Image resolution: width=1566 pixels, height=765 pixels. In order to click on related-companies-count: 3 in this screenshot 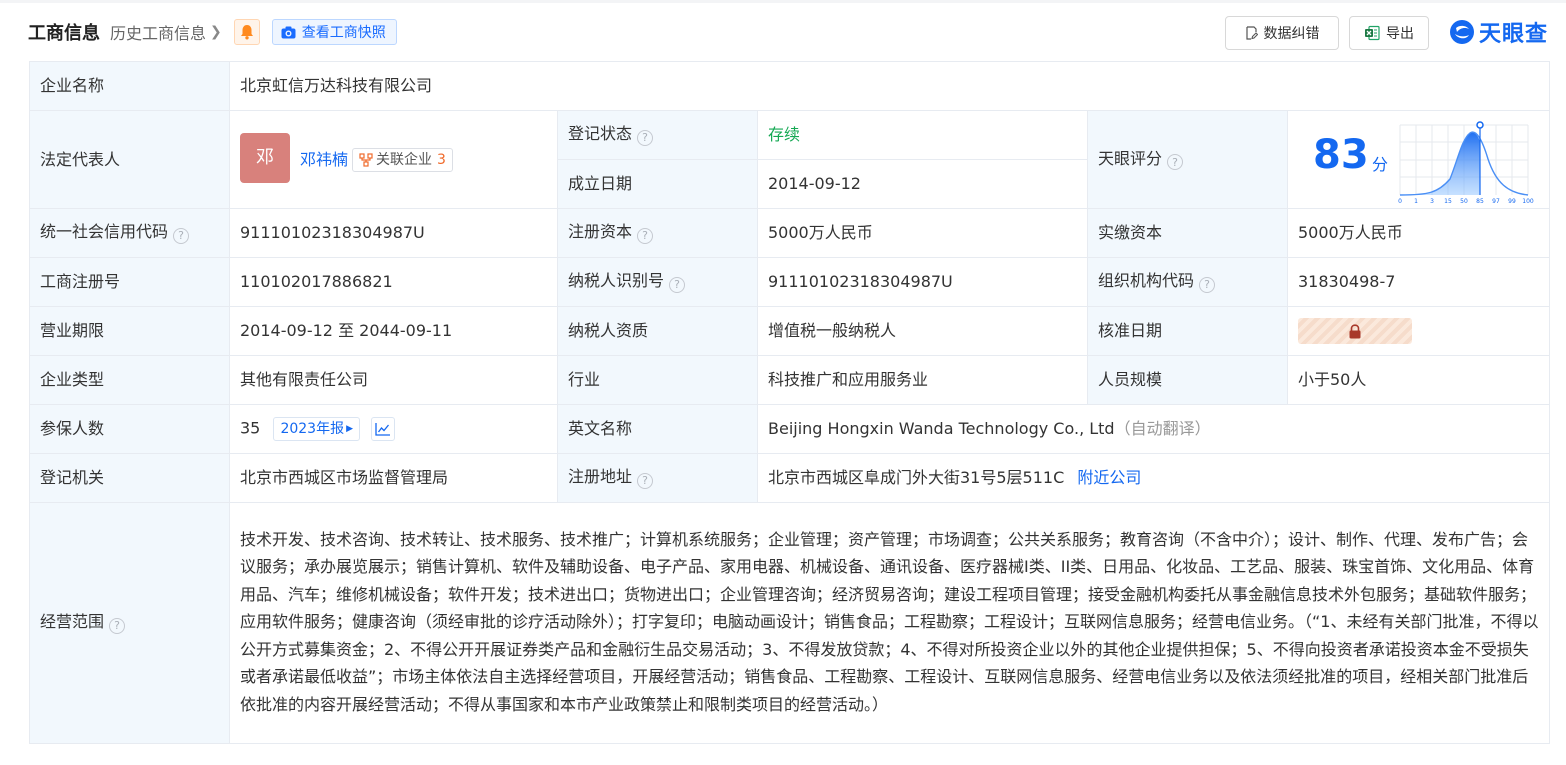, I will do `click(441, 159)`.